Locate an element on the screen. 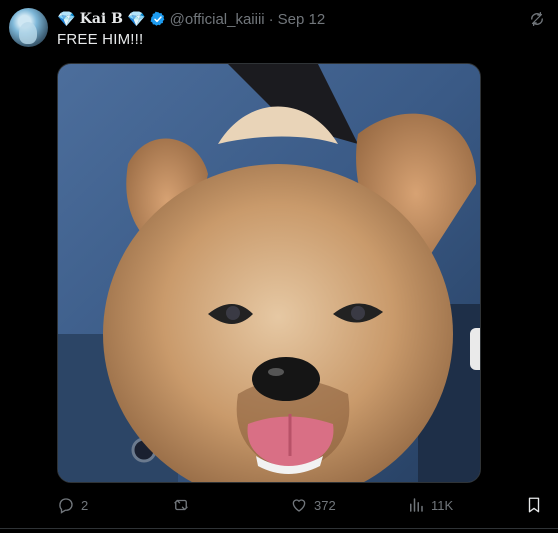 This screenshot has width=558, height=533. reply-button: 2 is located at coordinates (72, 505).